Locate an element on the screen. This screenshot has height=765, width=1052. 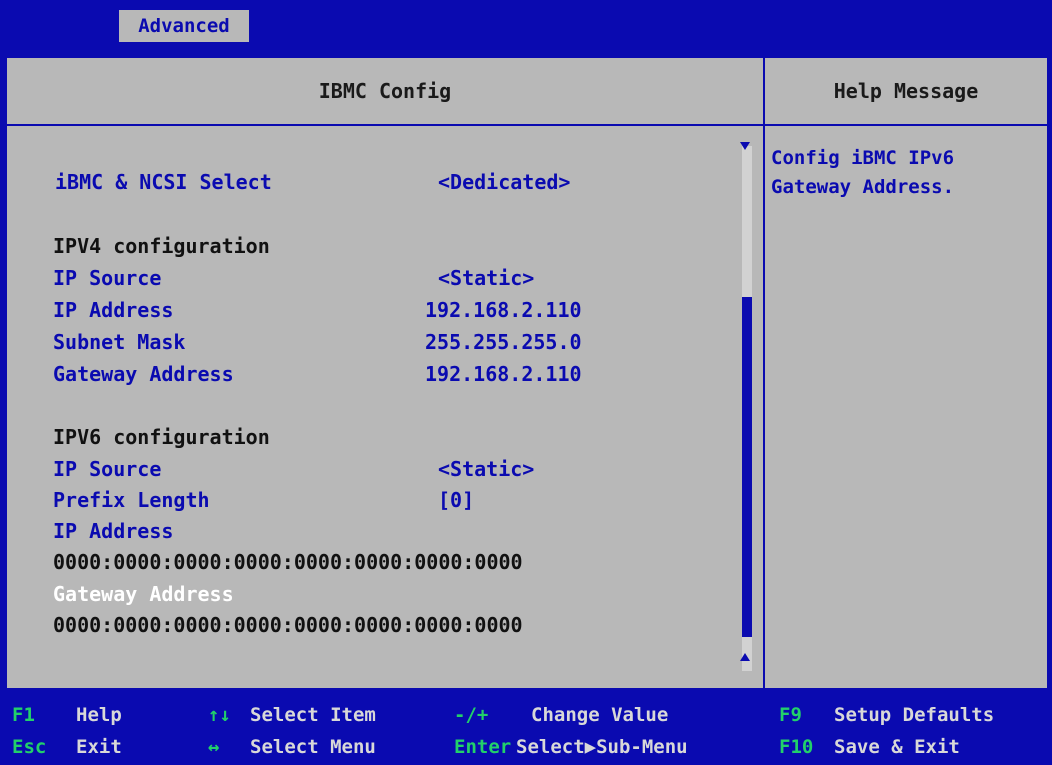
column-divider is located at coordinates (764, 373).